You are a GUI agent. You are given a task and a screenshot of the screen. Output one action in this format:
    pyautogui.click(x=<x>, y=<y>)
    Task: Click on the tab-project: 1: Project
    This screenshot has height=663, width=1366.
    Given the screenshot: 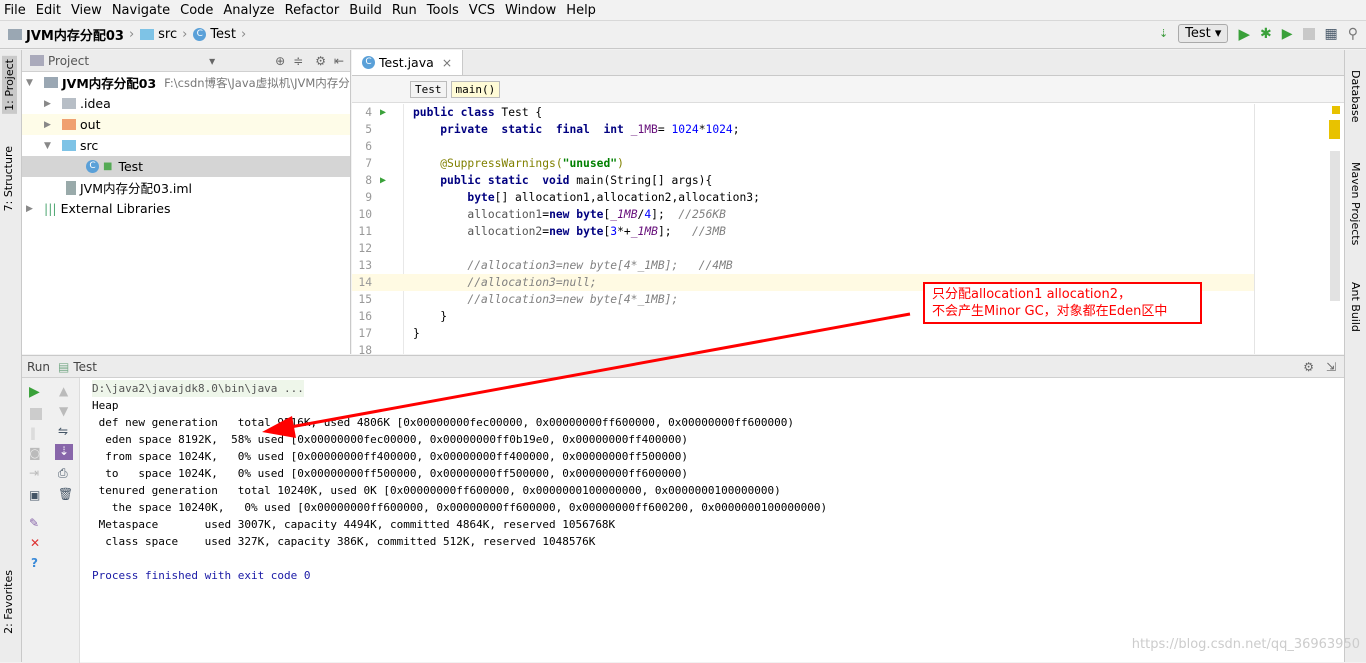 What is the action you would take?
    pyautogui.click(x=9, y=85)
    